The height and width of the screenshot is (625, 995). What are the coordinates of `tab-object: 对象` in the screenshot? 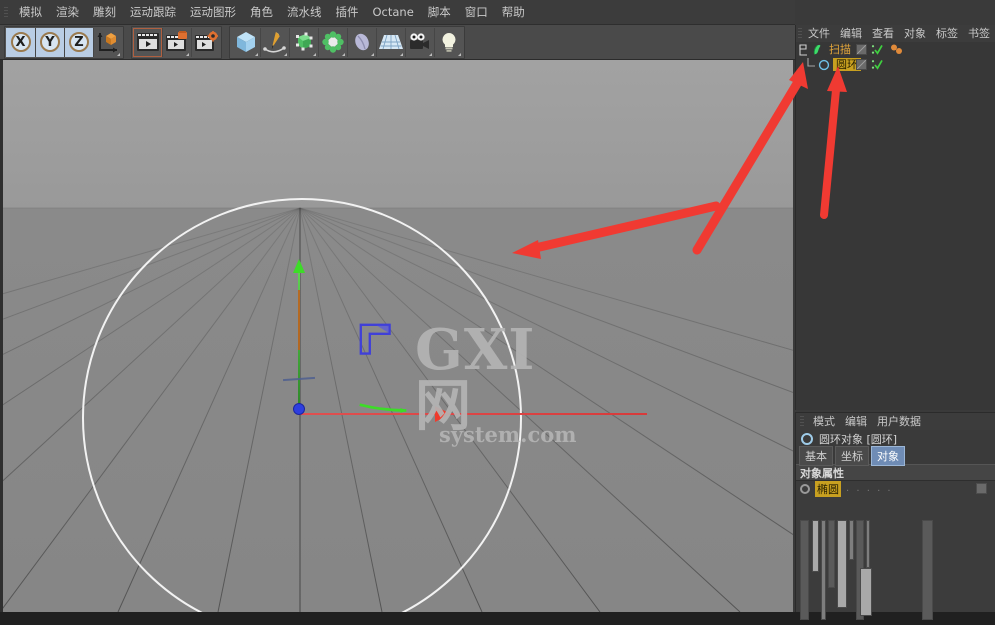 It's located at (888, 456).